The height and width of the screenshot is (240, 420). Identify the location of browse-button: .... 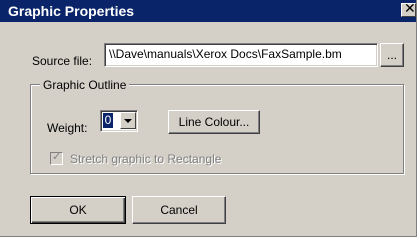
(392, 55).